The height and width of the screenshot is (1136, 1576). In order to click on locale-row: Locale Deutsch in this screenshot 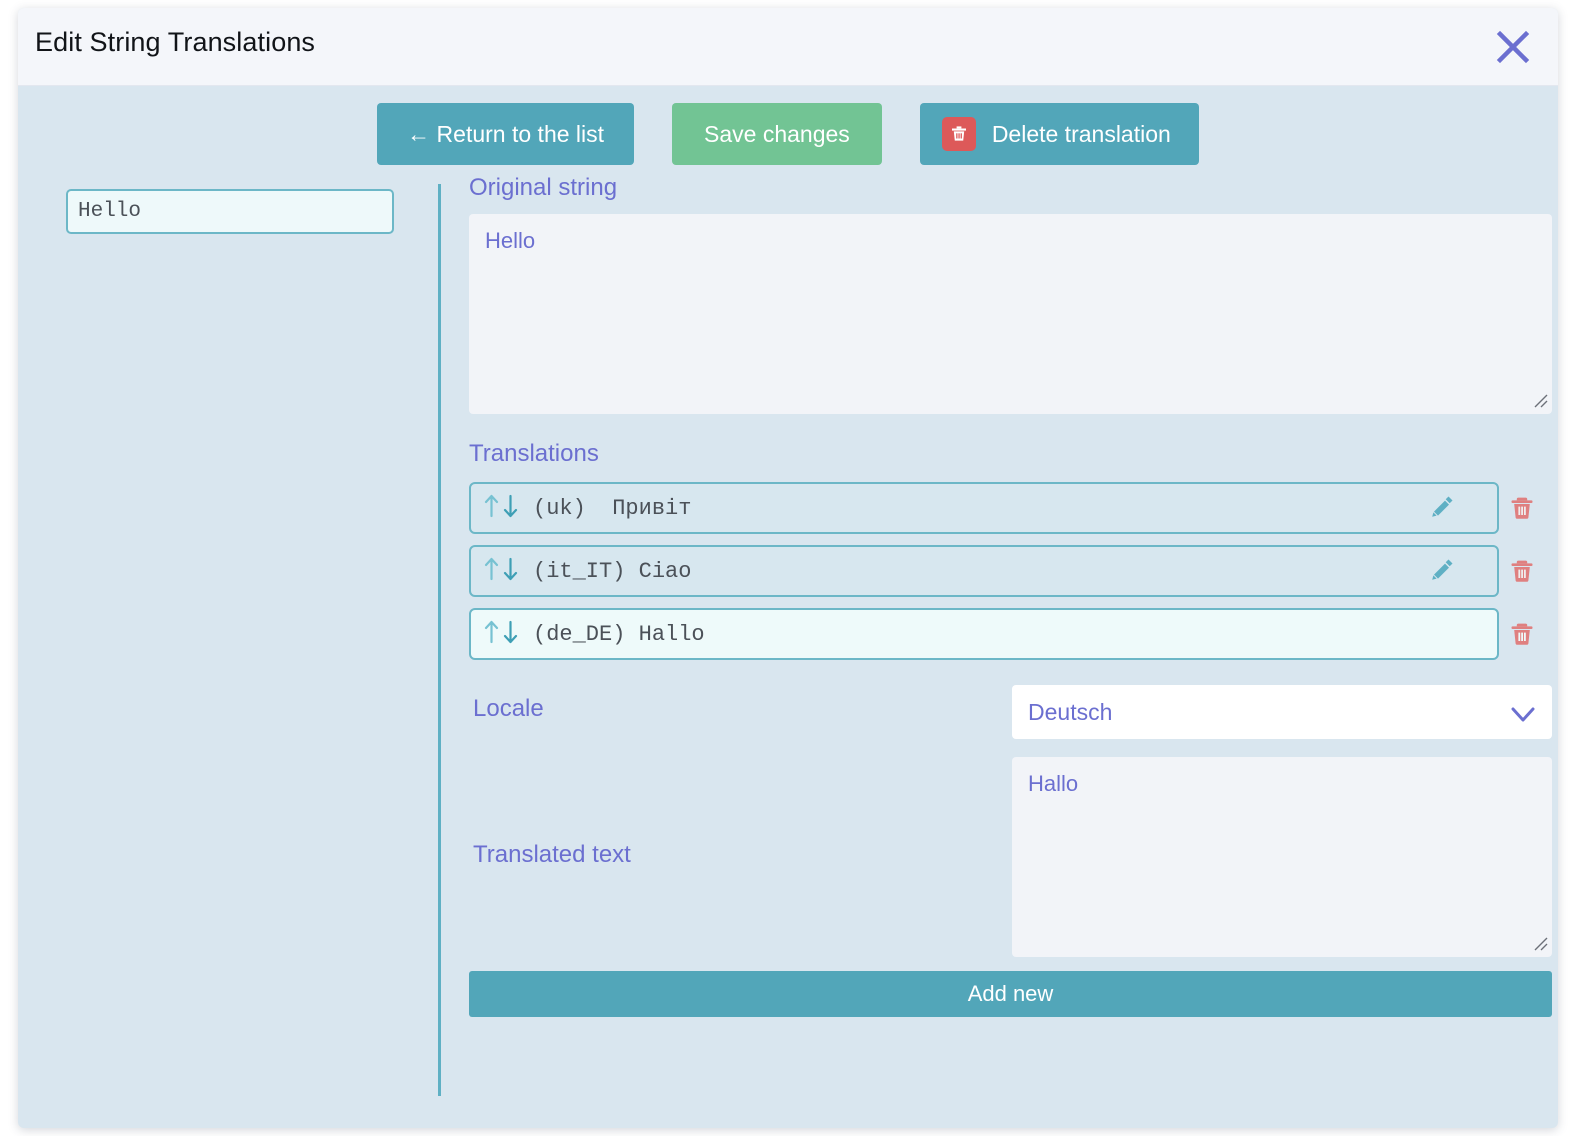, I will do `click(1010, 712)`.